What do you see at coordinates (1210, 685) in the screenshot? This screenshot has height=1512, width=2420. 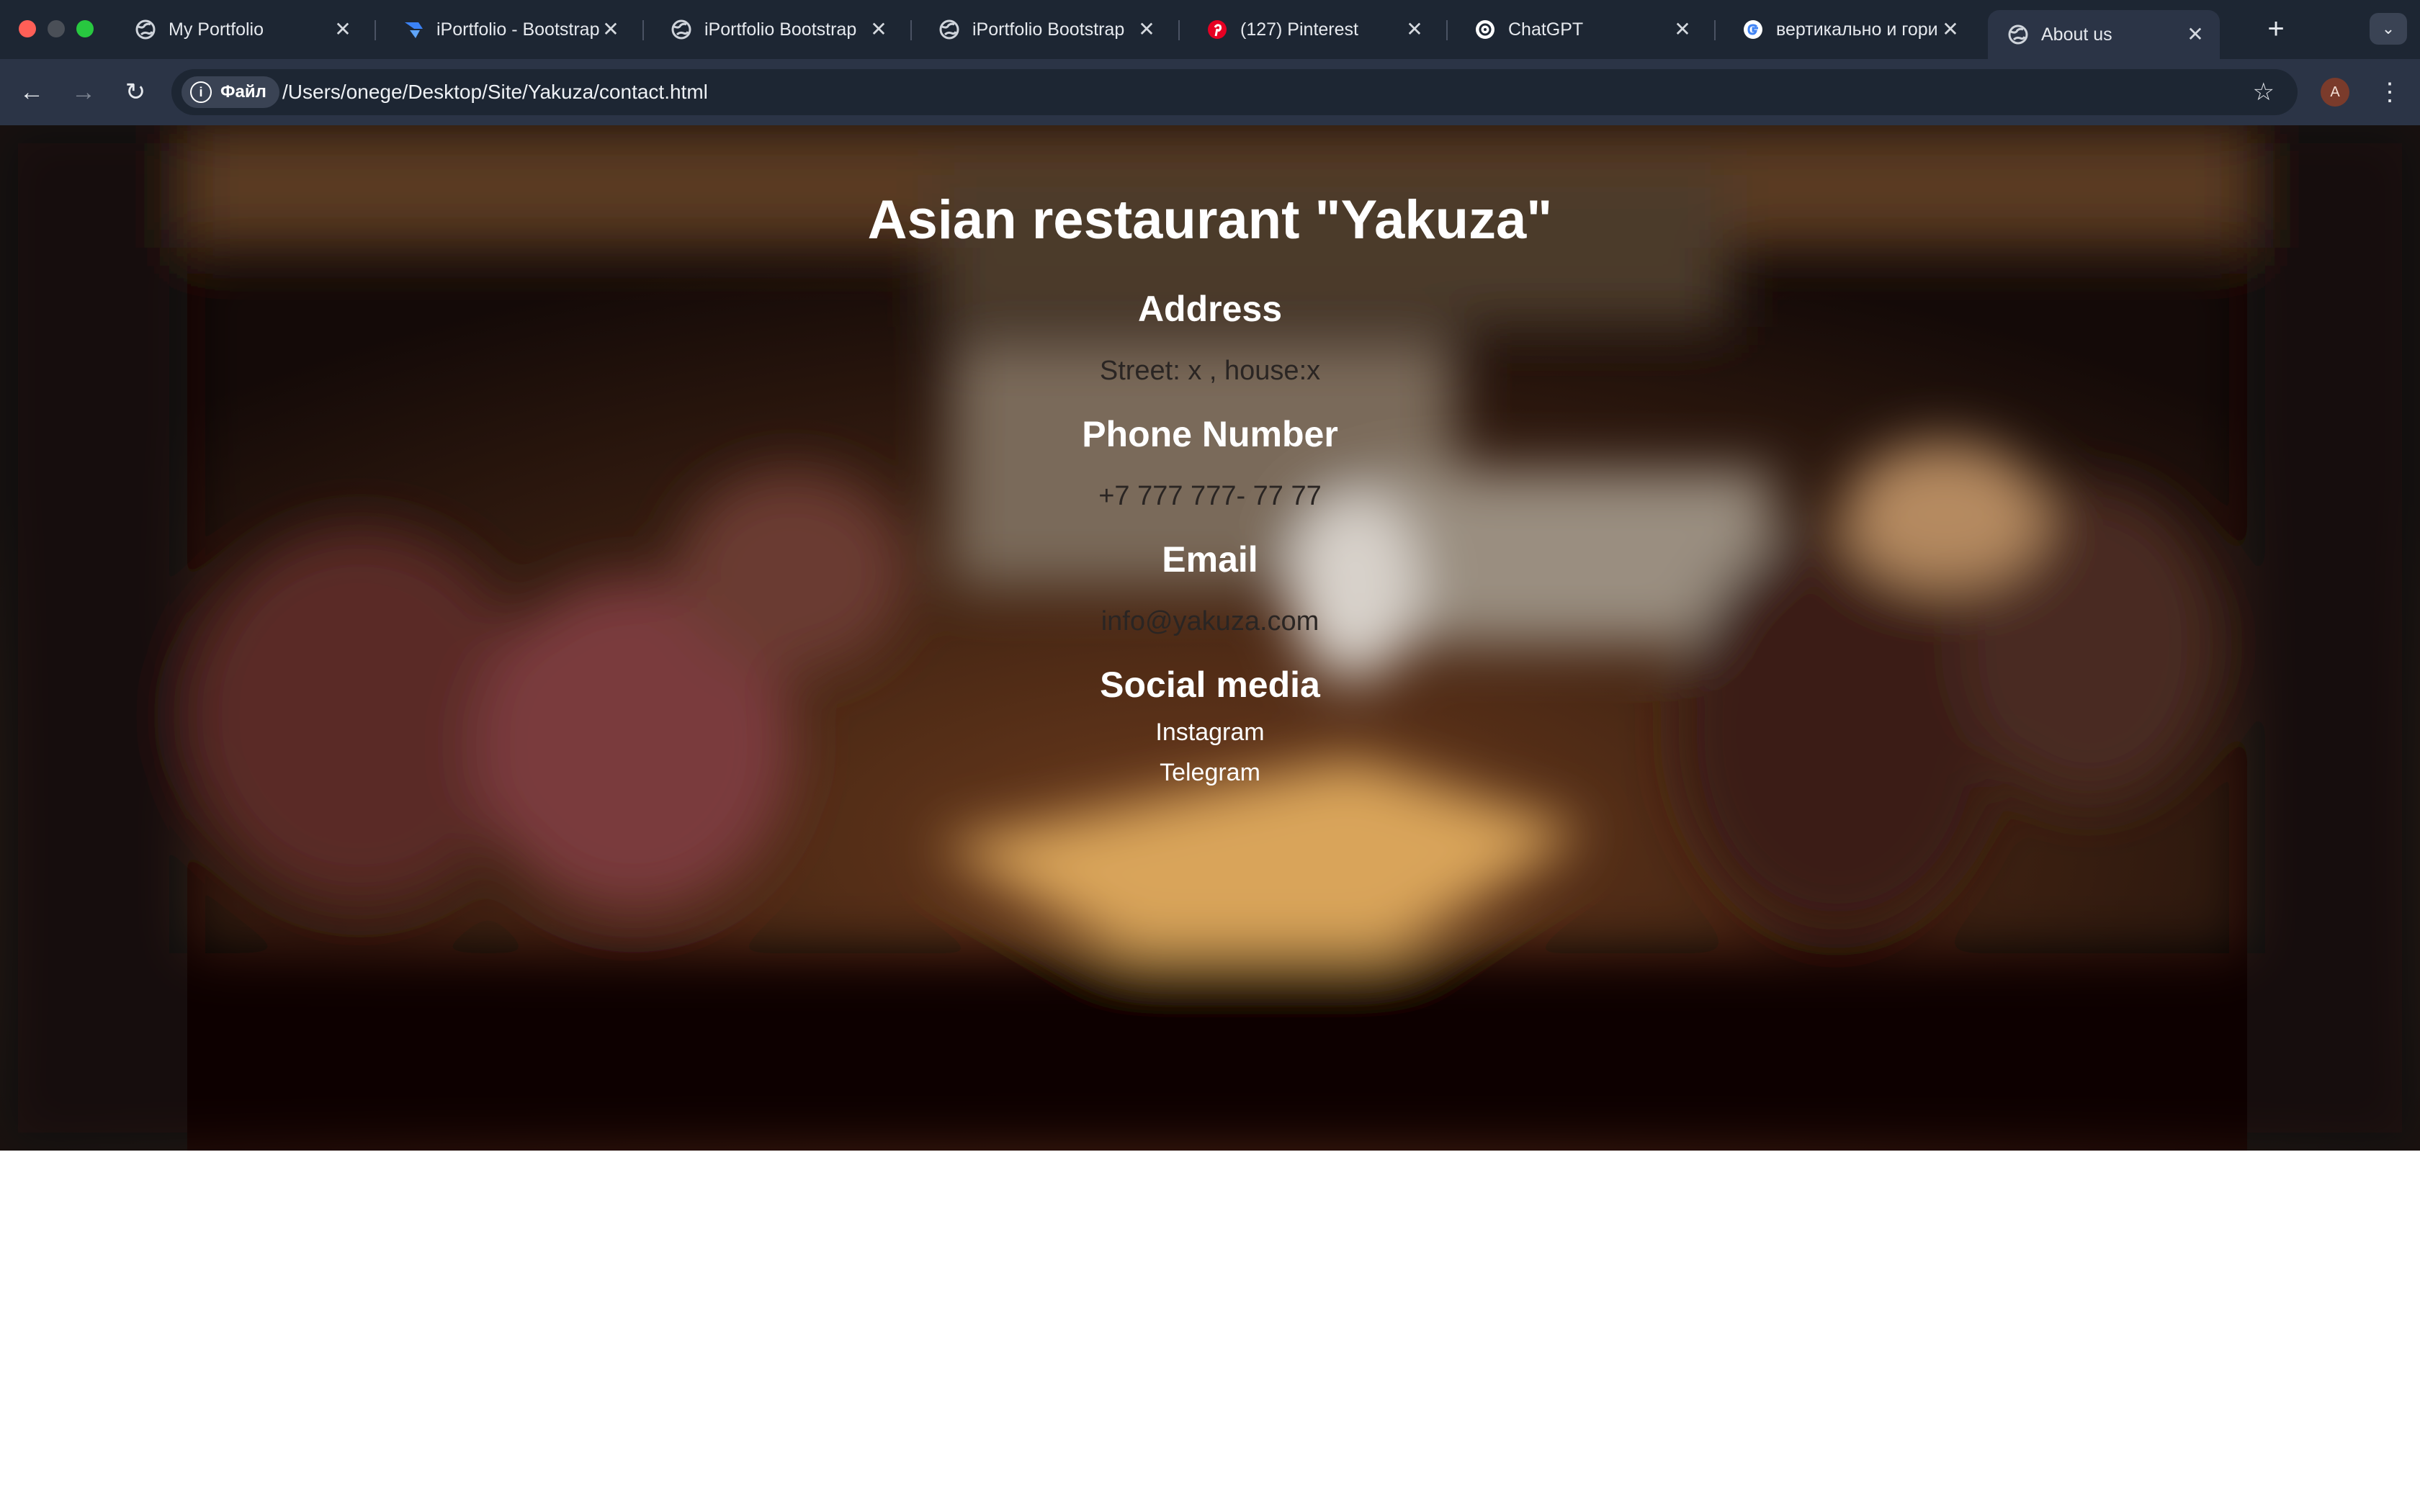 I see `social-heading: Social media` at bounding box center [1210, 685].